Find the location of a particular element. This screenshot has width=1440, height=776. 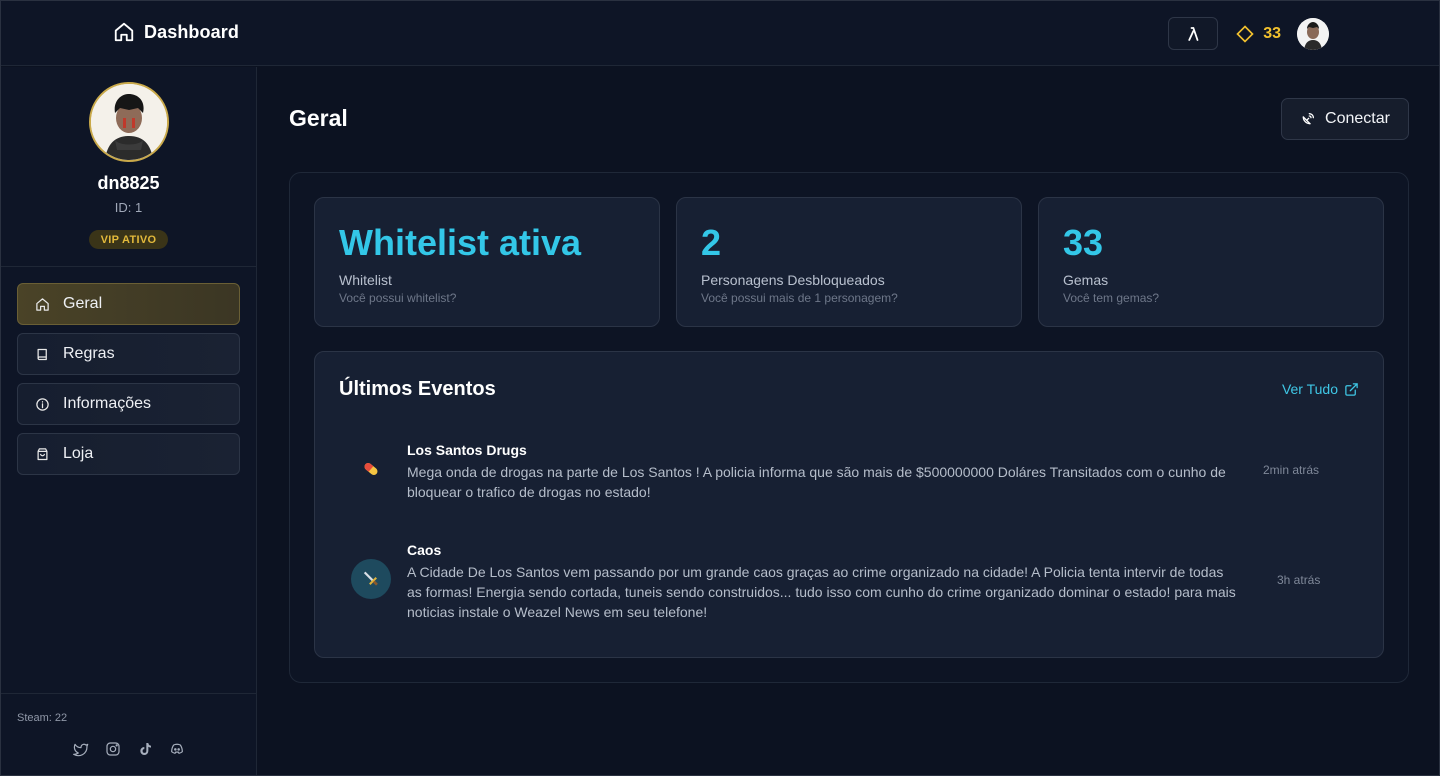

events-title: Últimos Eventos is located at coordinates (417, 389).